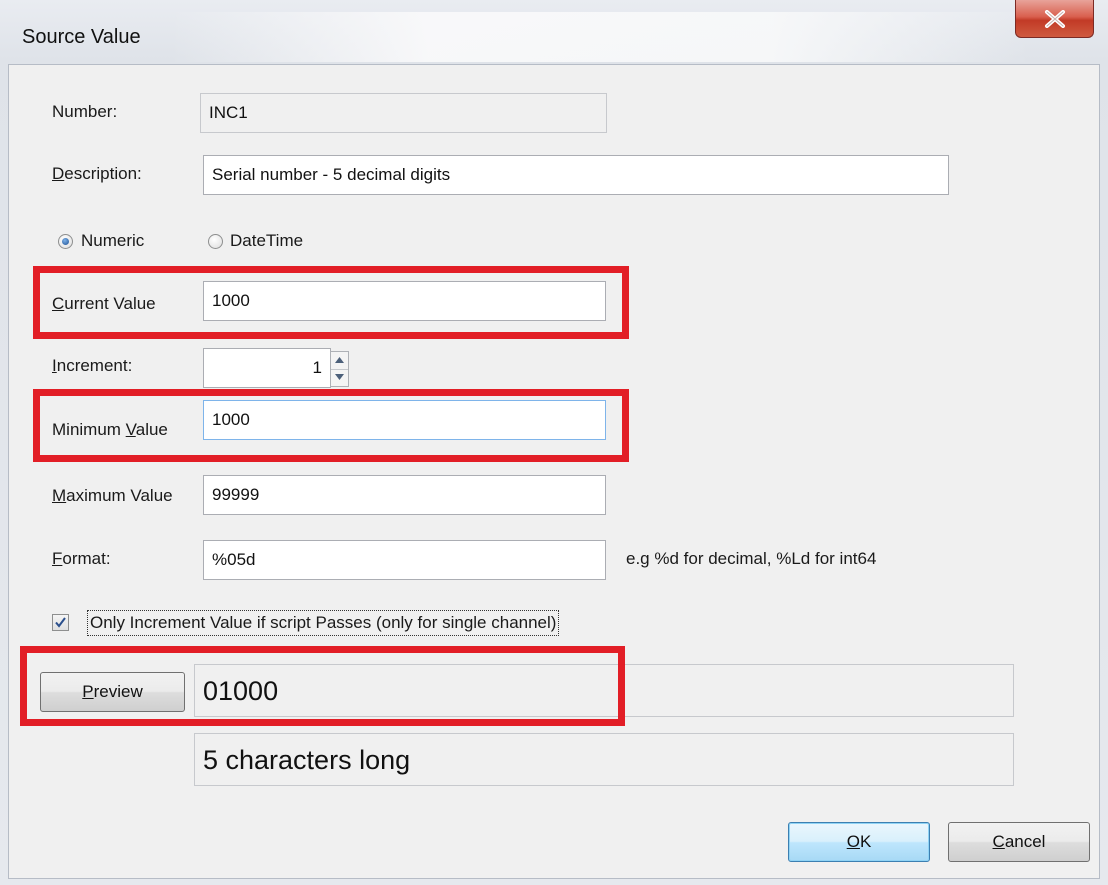 This screenshot has width=1108, height=885. What do you see at coordinates (576, 175) in the screenshot?
I see `description-input: Serial number - 5 decimal digits` at bounding box center [576, 175].